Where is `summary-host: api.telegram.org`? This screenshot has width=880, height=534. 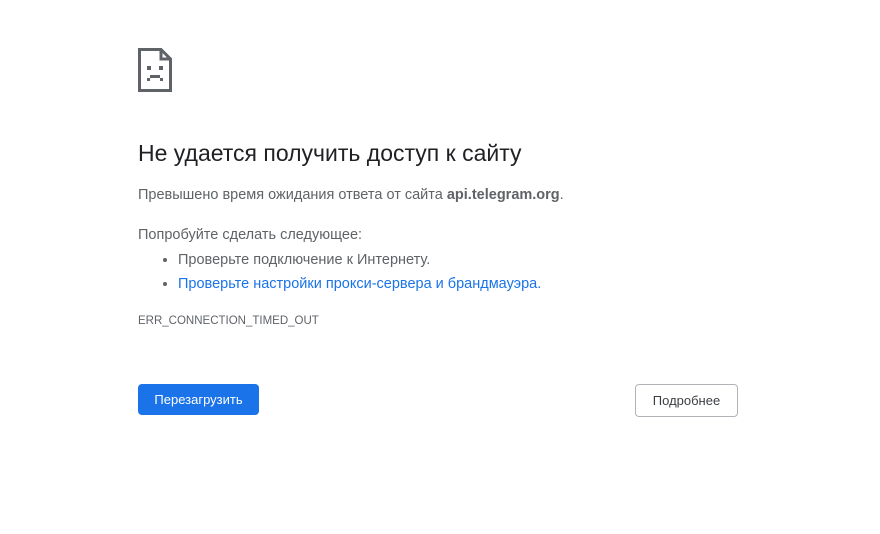 summary-host: api.telegram.org is located at coordinates (503, 195).